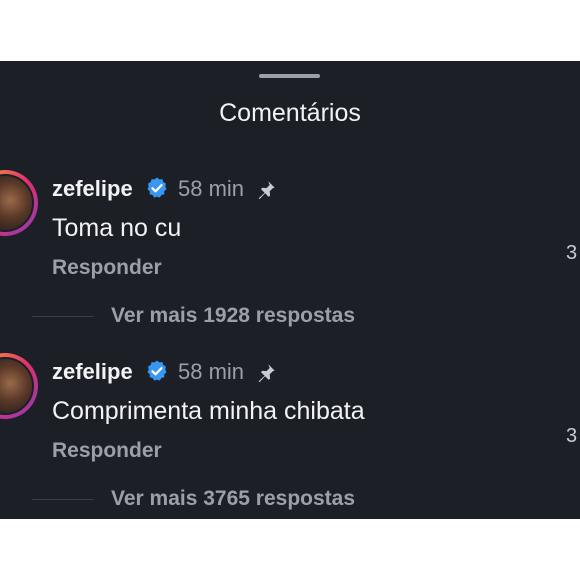  I want to click on comment-text: Comprimenta minha chibata, so click(208, 411).